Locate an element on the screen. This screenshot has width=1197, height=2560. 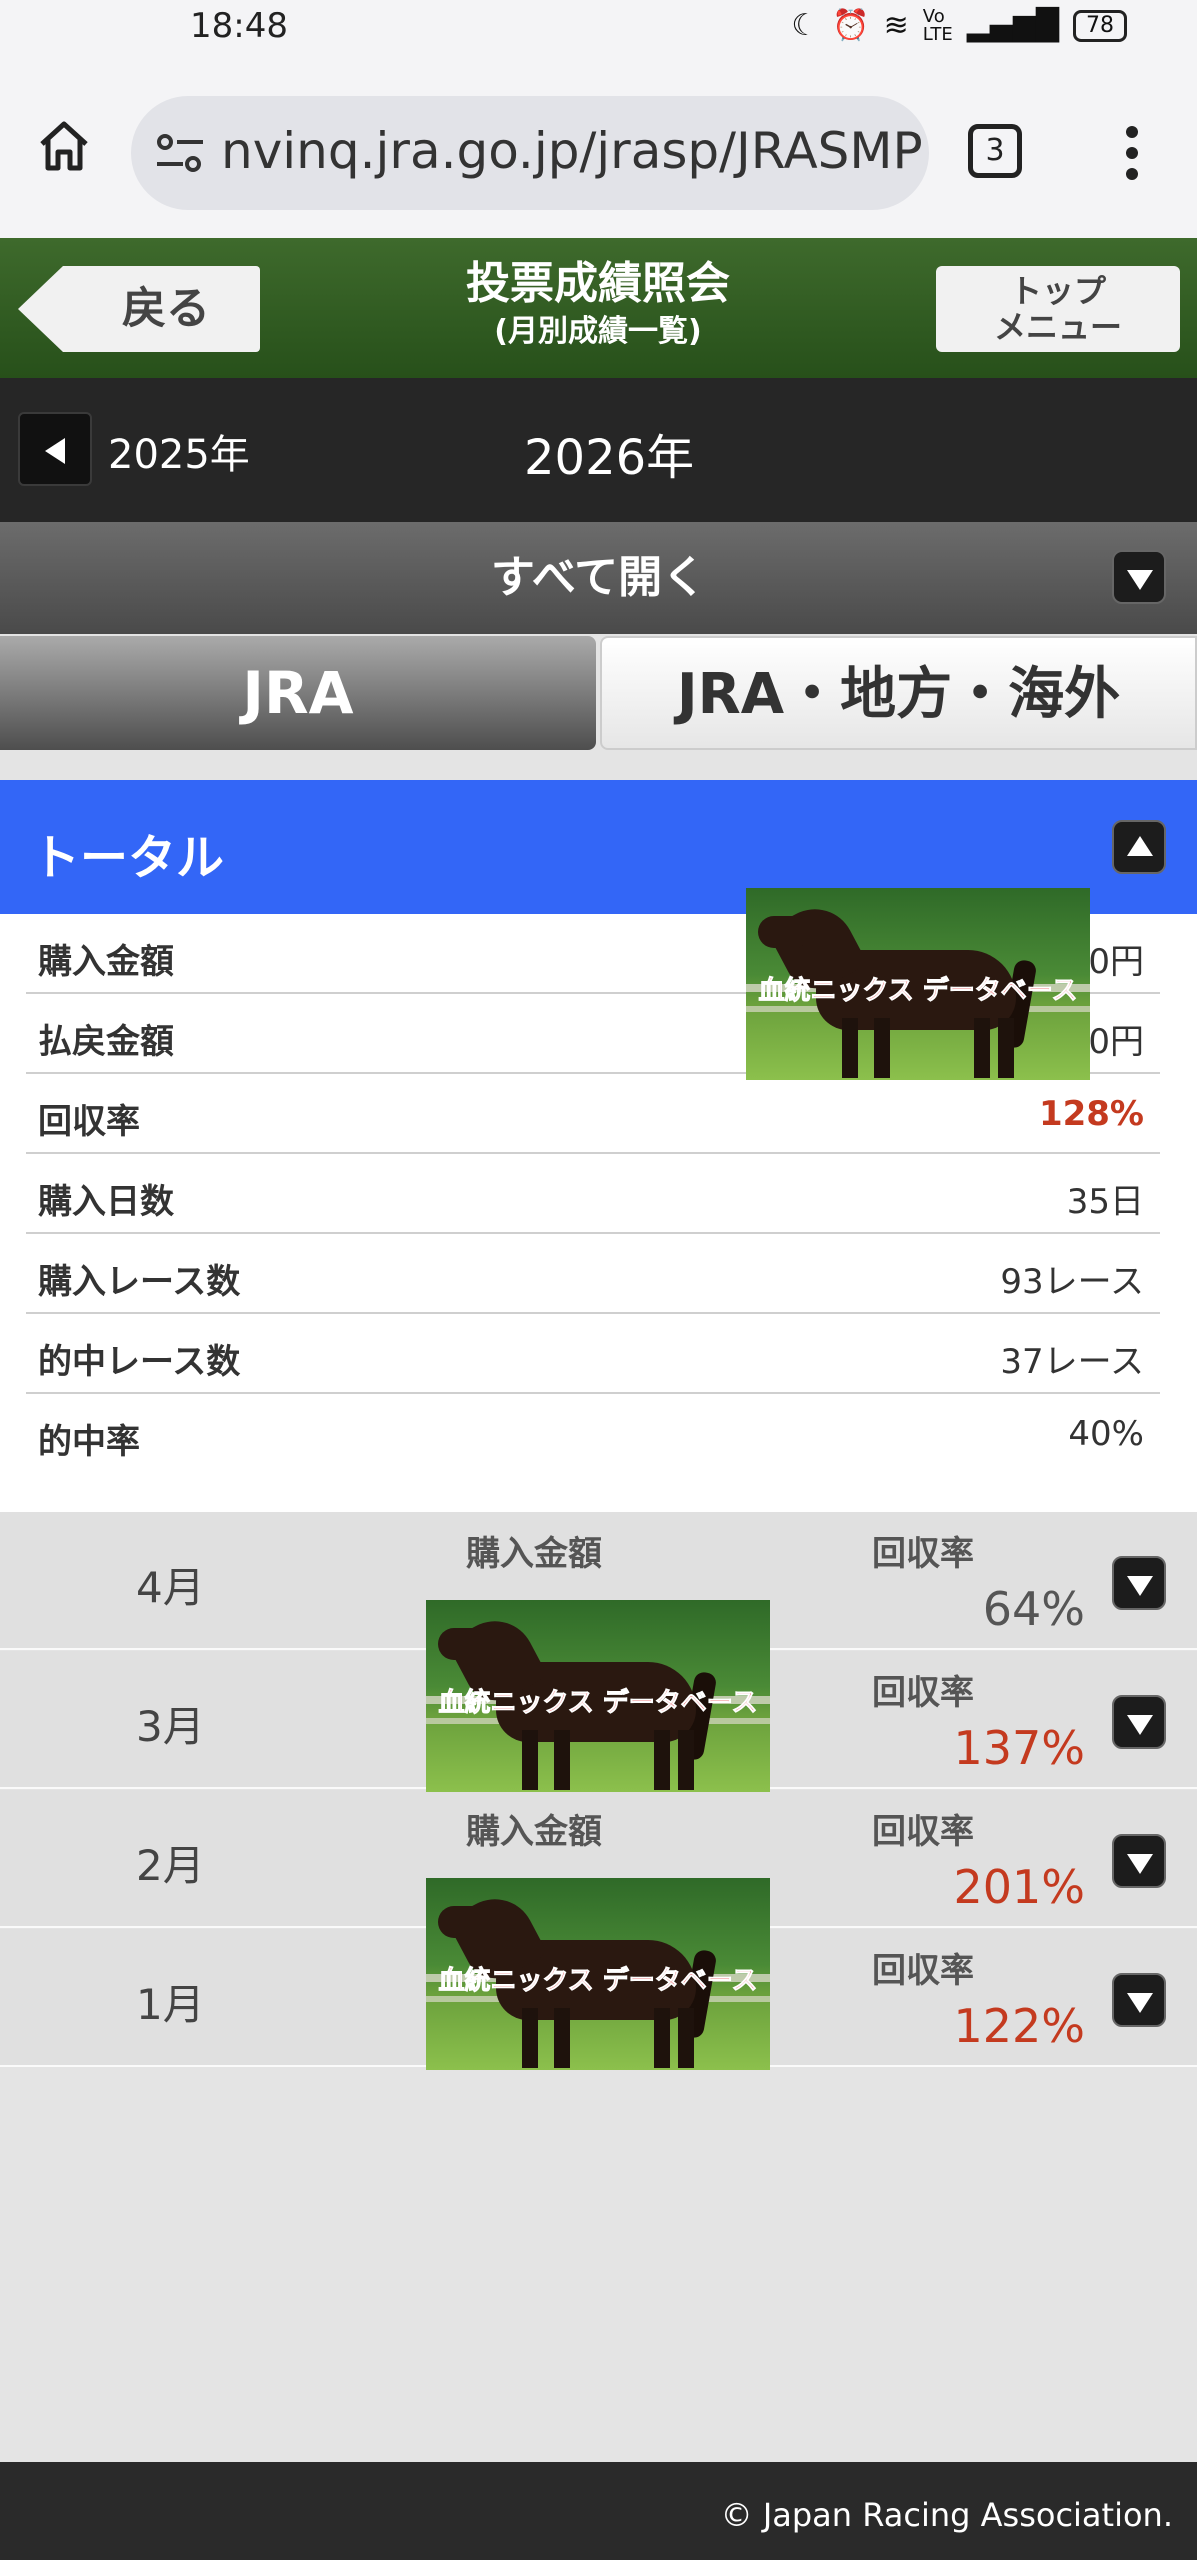
month-name: 3月 is located at coordinates (170, 1726).